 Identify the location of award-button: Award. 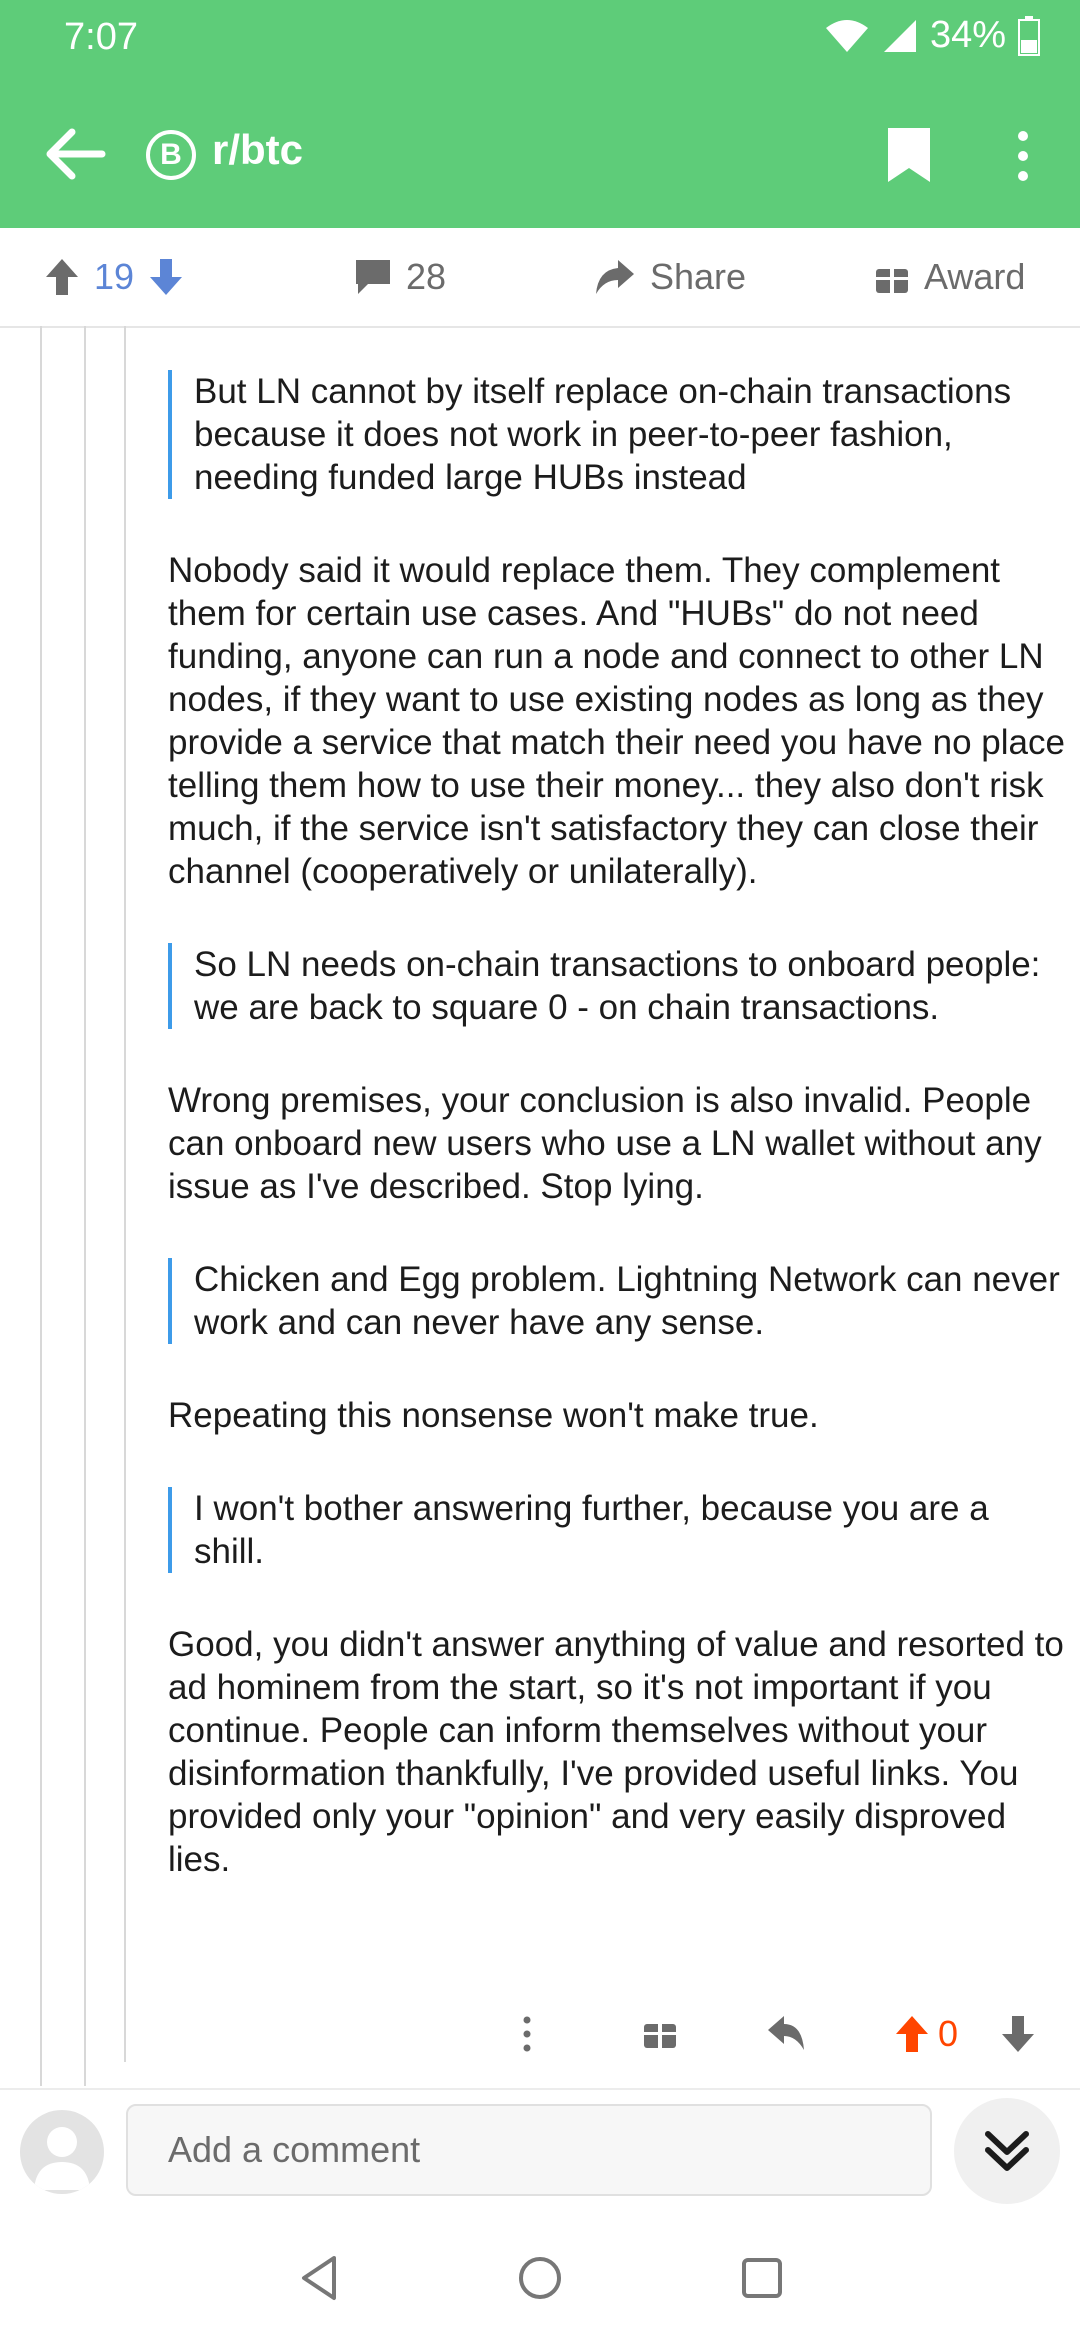
(949, 277).